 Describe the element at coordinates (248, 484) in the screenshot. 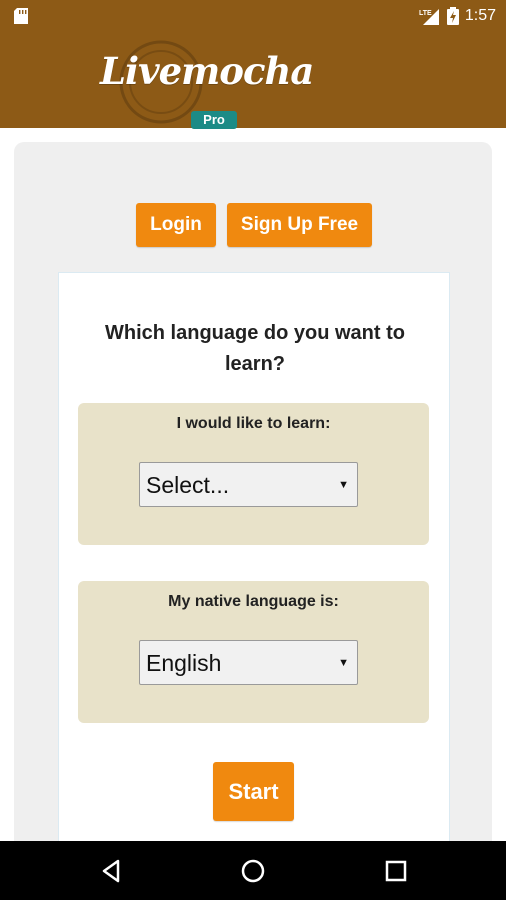

I see `learn-language-select: Select... ▼` at that location.